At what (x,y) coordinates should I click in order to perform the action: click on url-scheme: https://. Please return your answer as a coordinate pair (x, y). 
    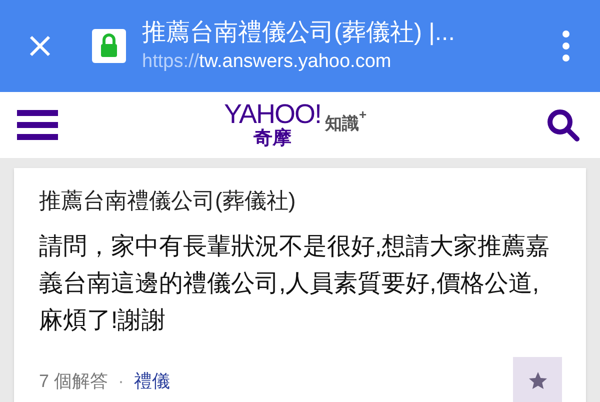
    Looking at the image, I should click on (171, 62).